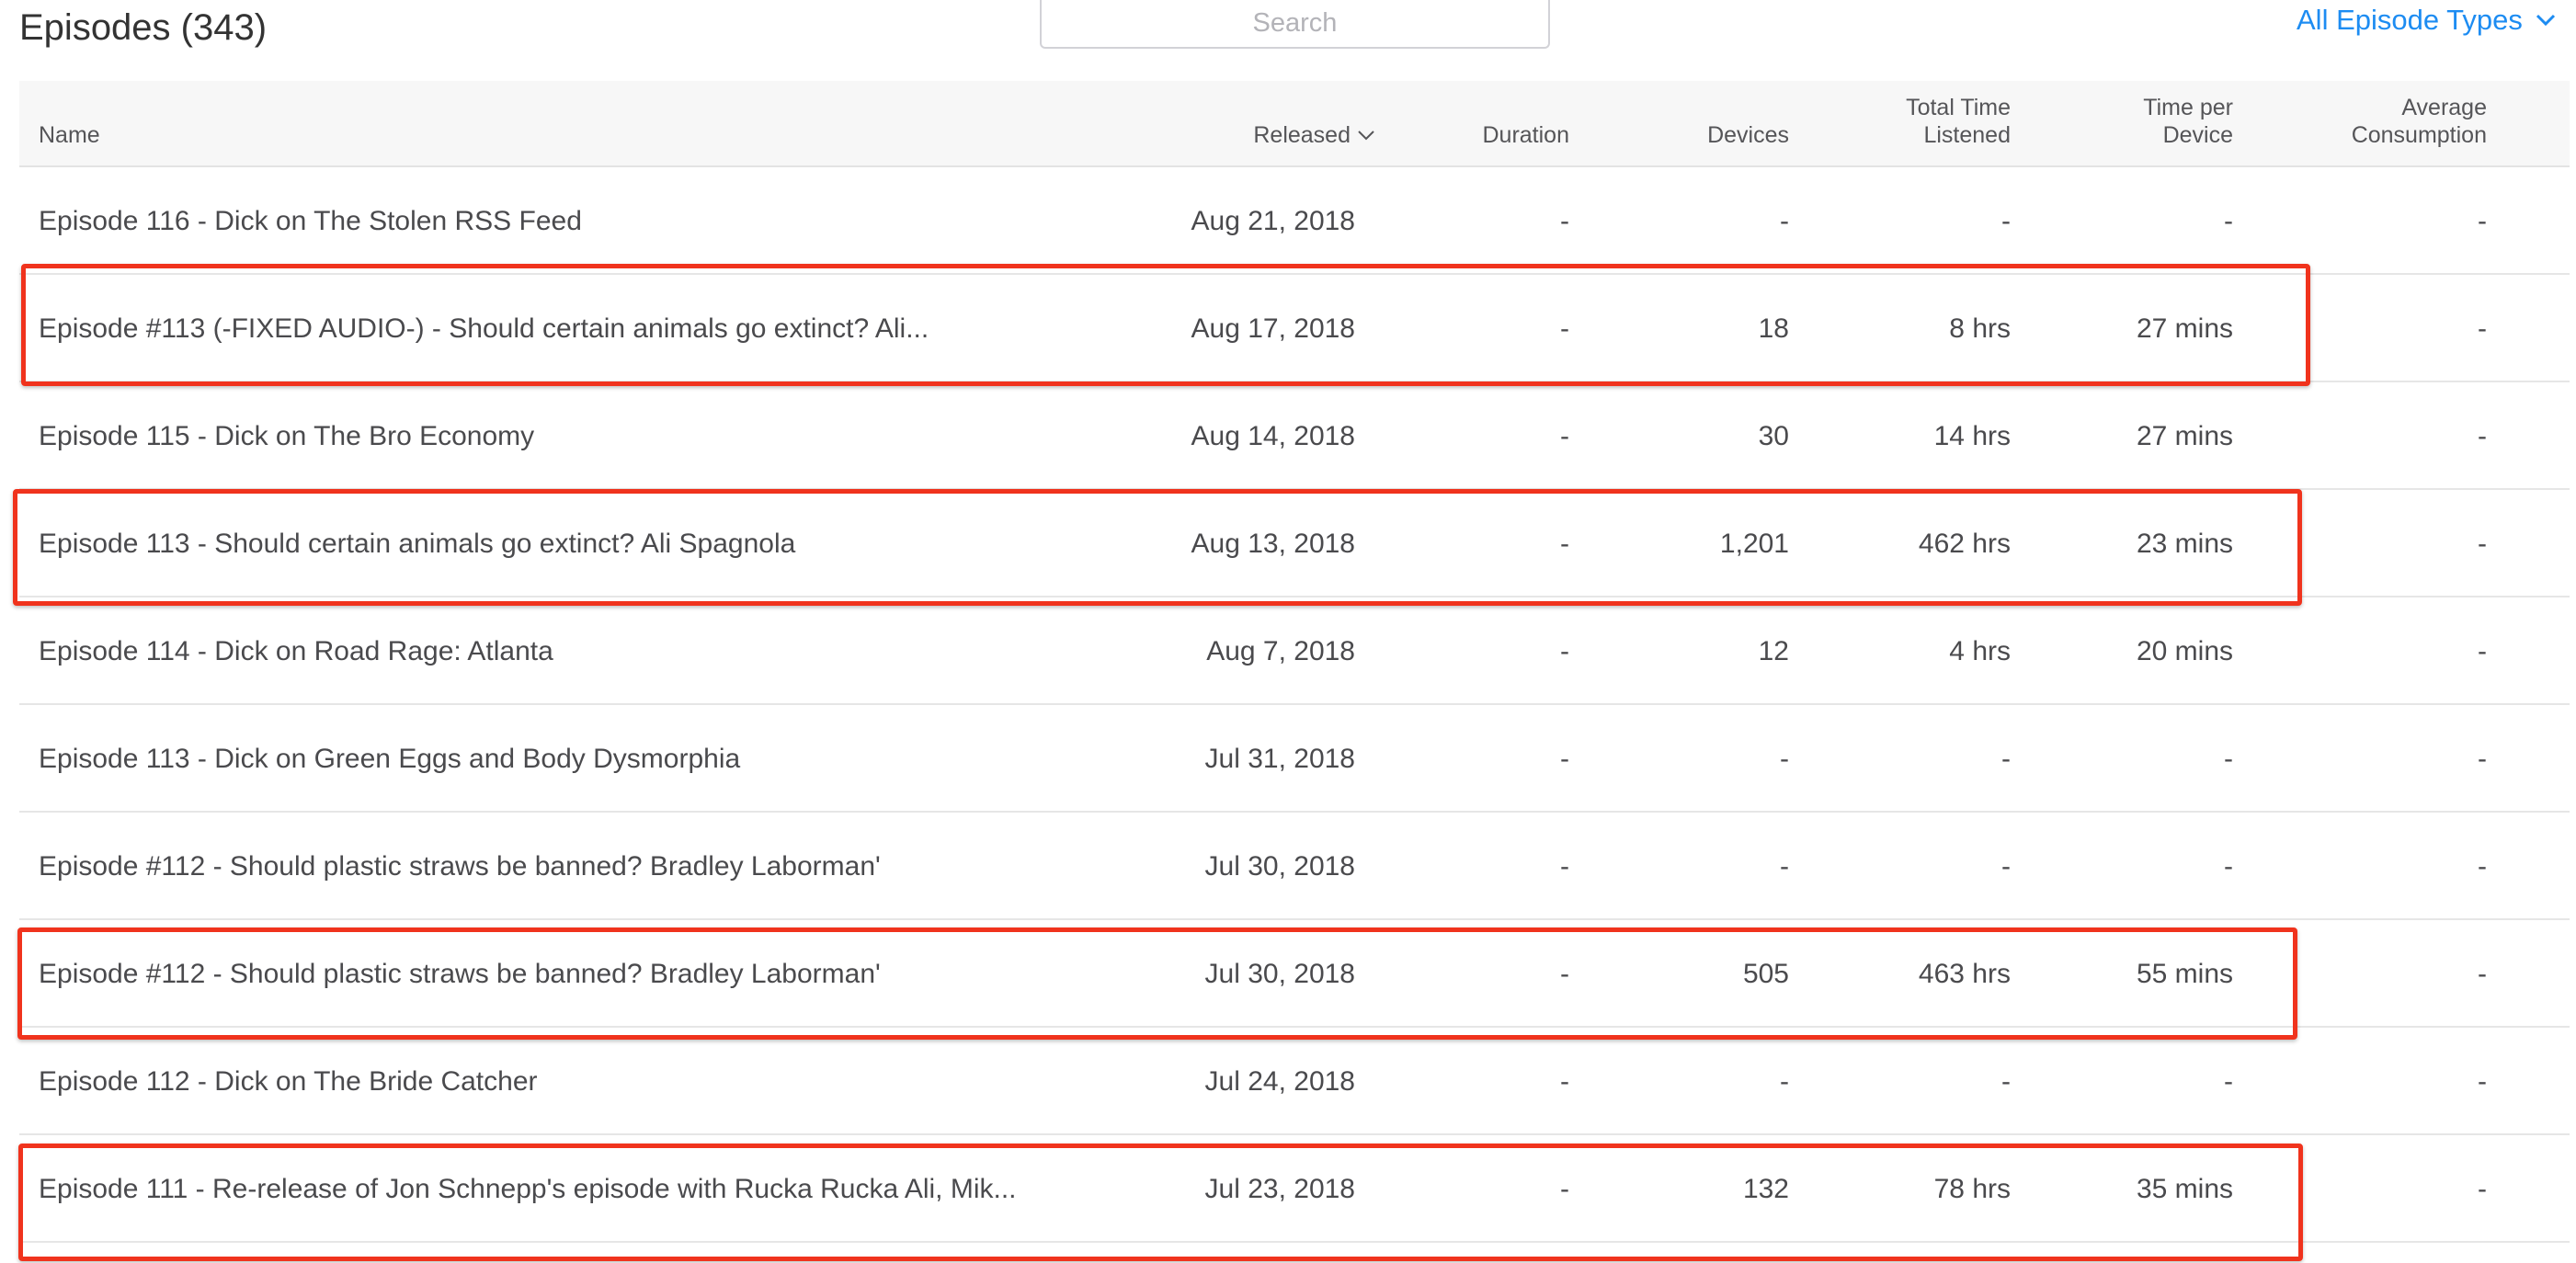 This screenshot has width=2576, height=1263. I want to click on episode-total-time: 463 hrs, so click(1964, 973).